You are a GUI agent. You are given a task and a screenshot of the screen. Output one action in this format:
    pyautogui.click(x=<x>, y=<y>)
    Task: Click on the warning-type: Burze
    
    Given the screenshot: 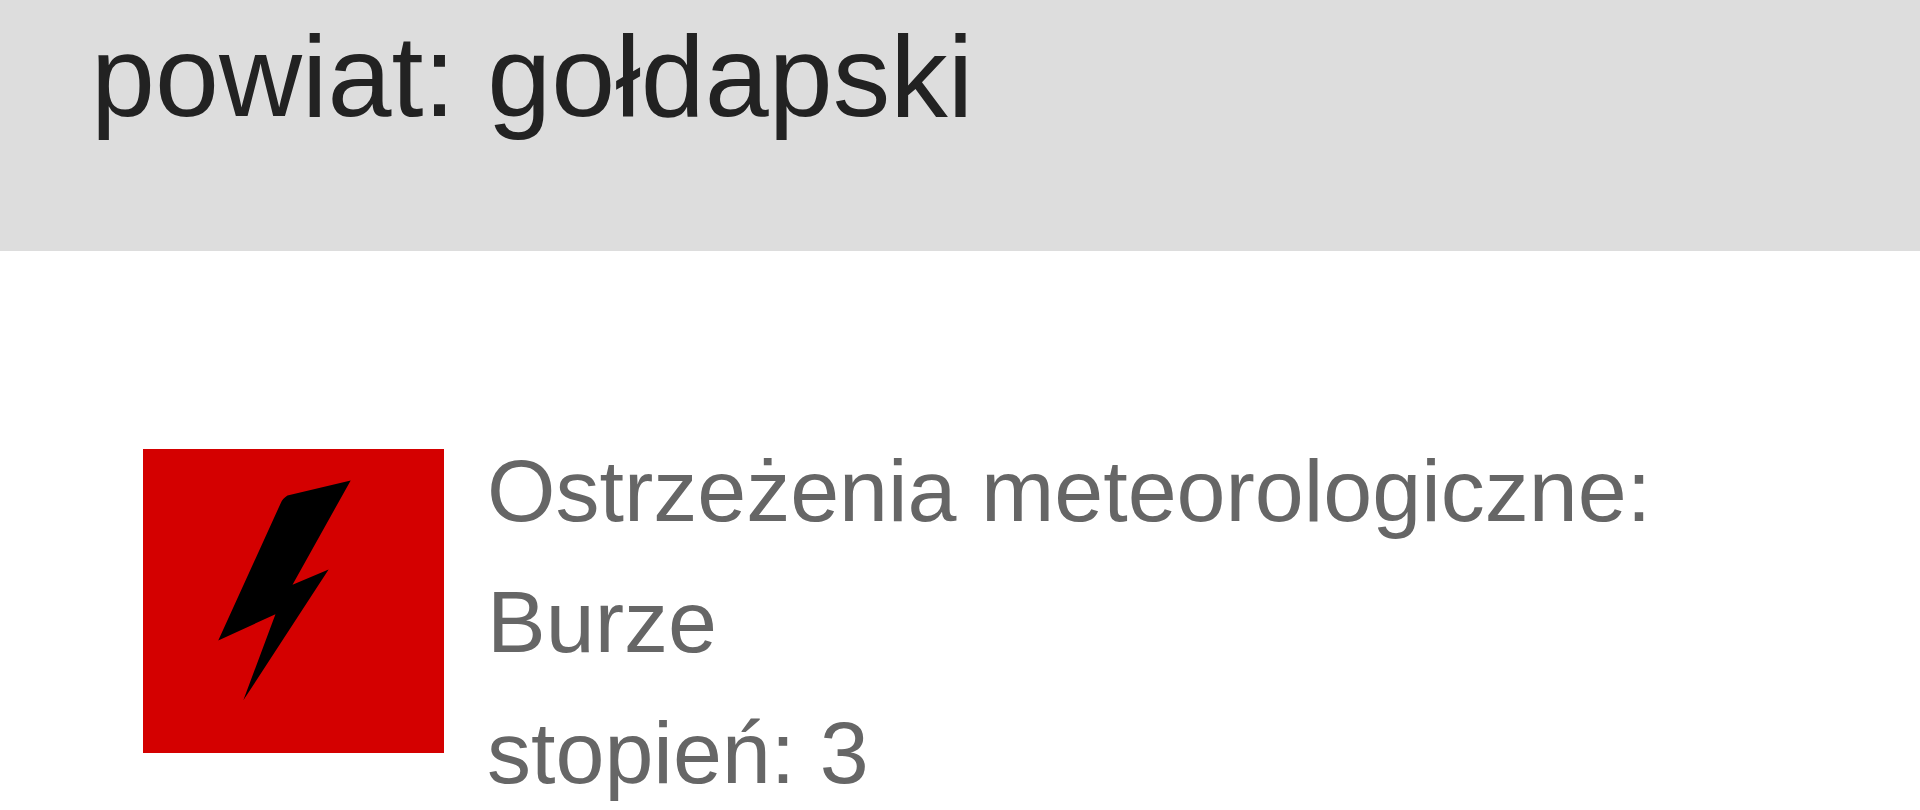 What is the action you would take?
    pyautogui.click(x=602, y=622)
    